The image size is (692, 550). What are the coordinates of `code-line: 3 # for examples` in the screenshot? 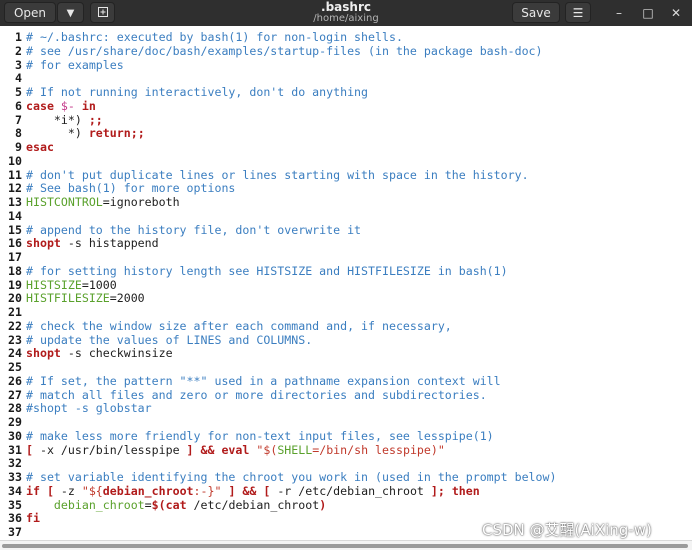 It's located at (346, 65).